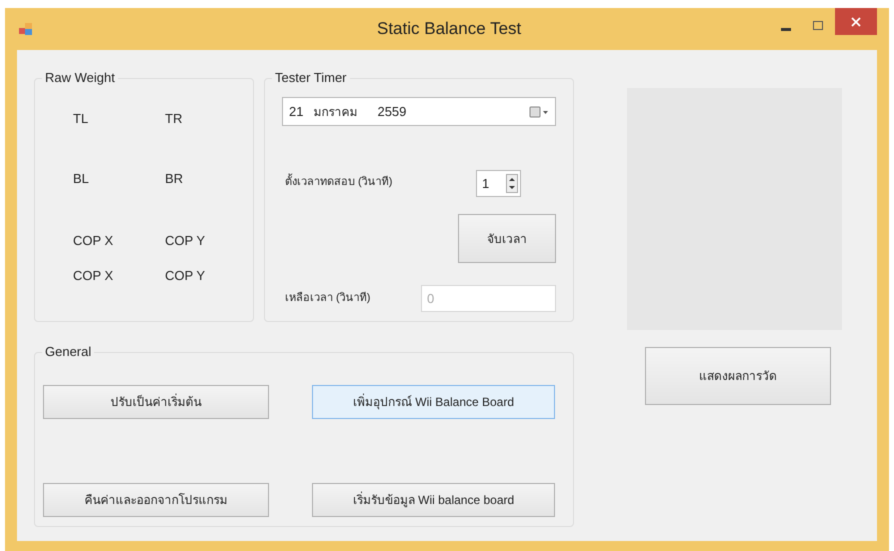 The width and height of the screenshot is (894, 551). Describe the element at coordinates (380, 182) in the screenshot. I see `test-time-label: ตั้งเวลาทดสอบ (วินาที)` at that location.